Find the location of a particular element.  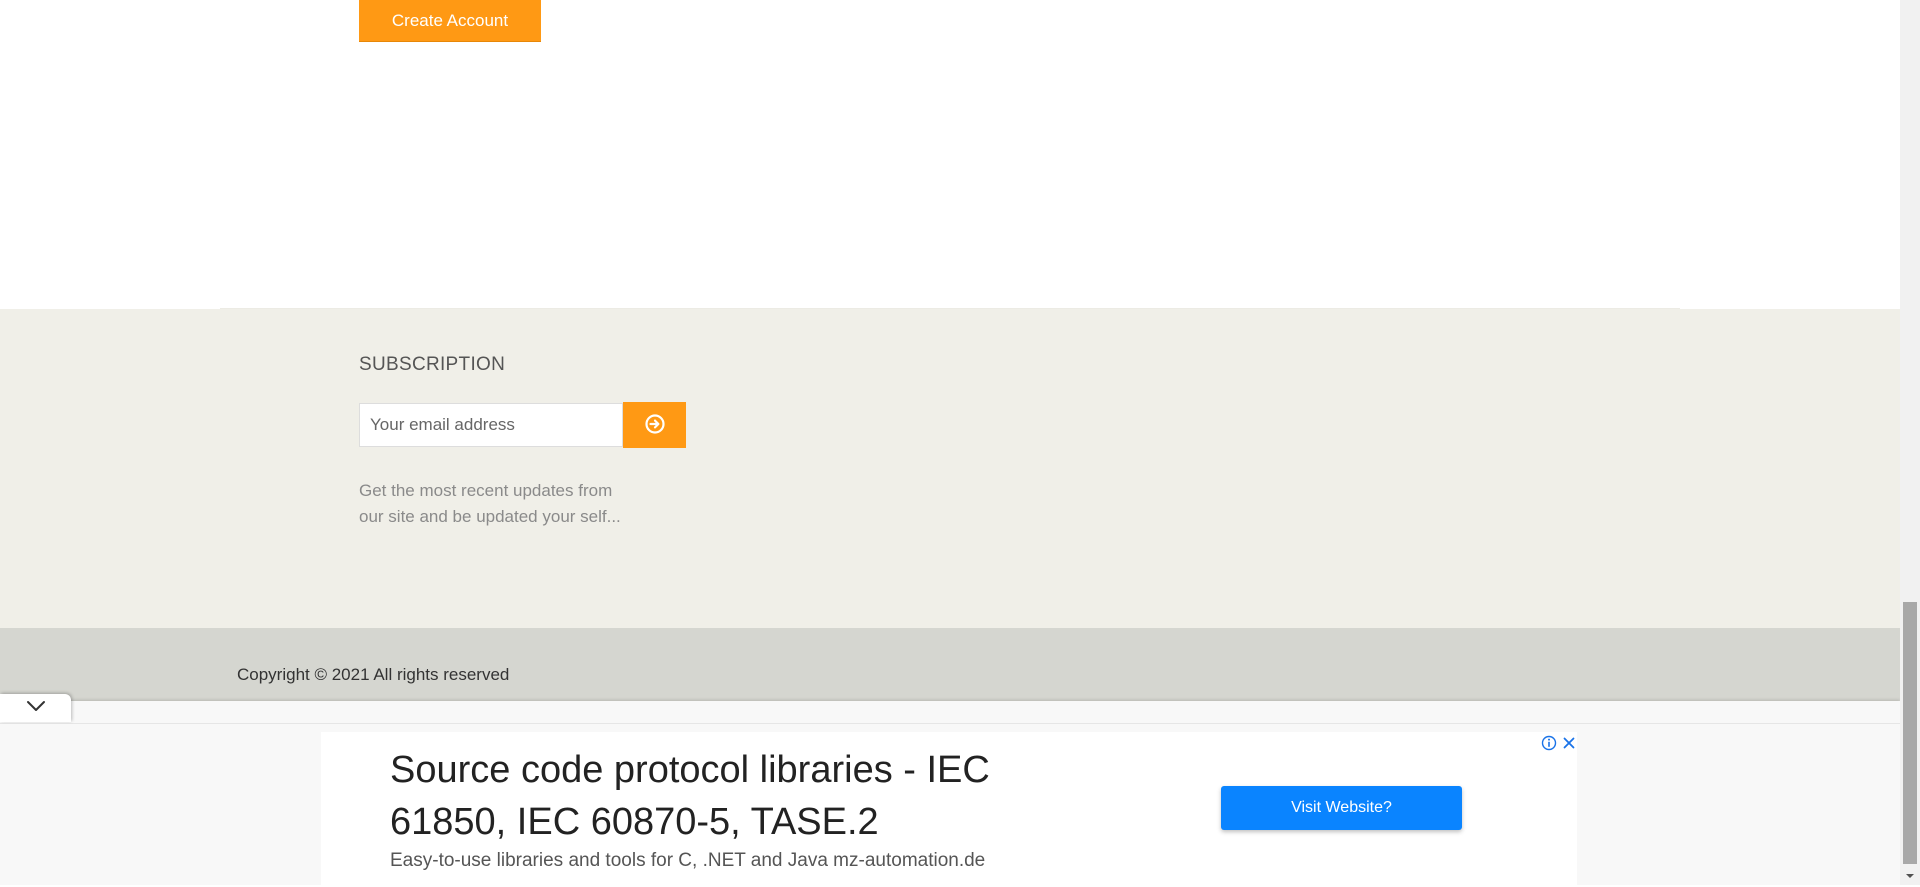

chevron-down-icon is located at coordinates (36, 708).